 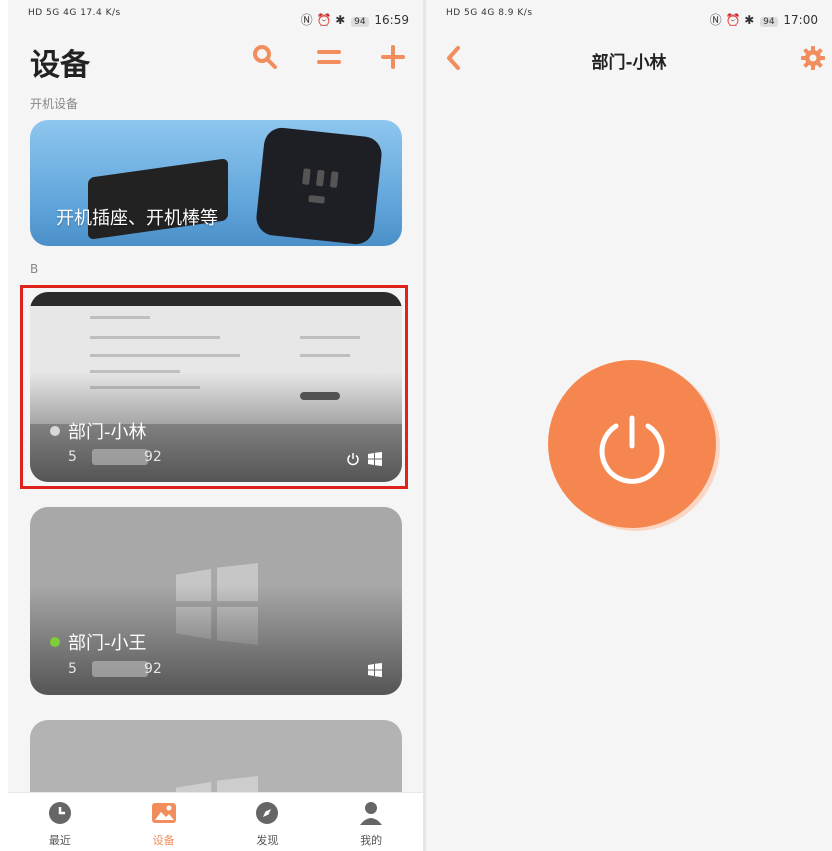 I want to click on bottom-tab-bar: 最近 设备 发现 我的, so click(x=215, y=821).